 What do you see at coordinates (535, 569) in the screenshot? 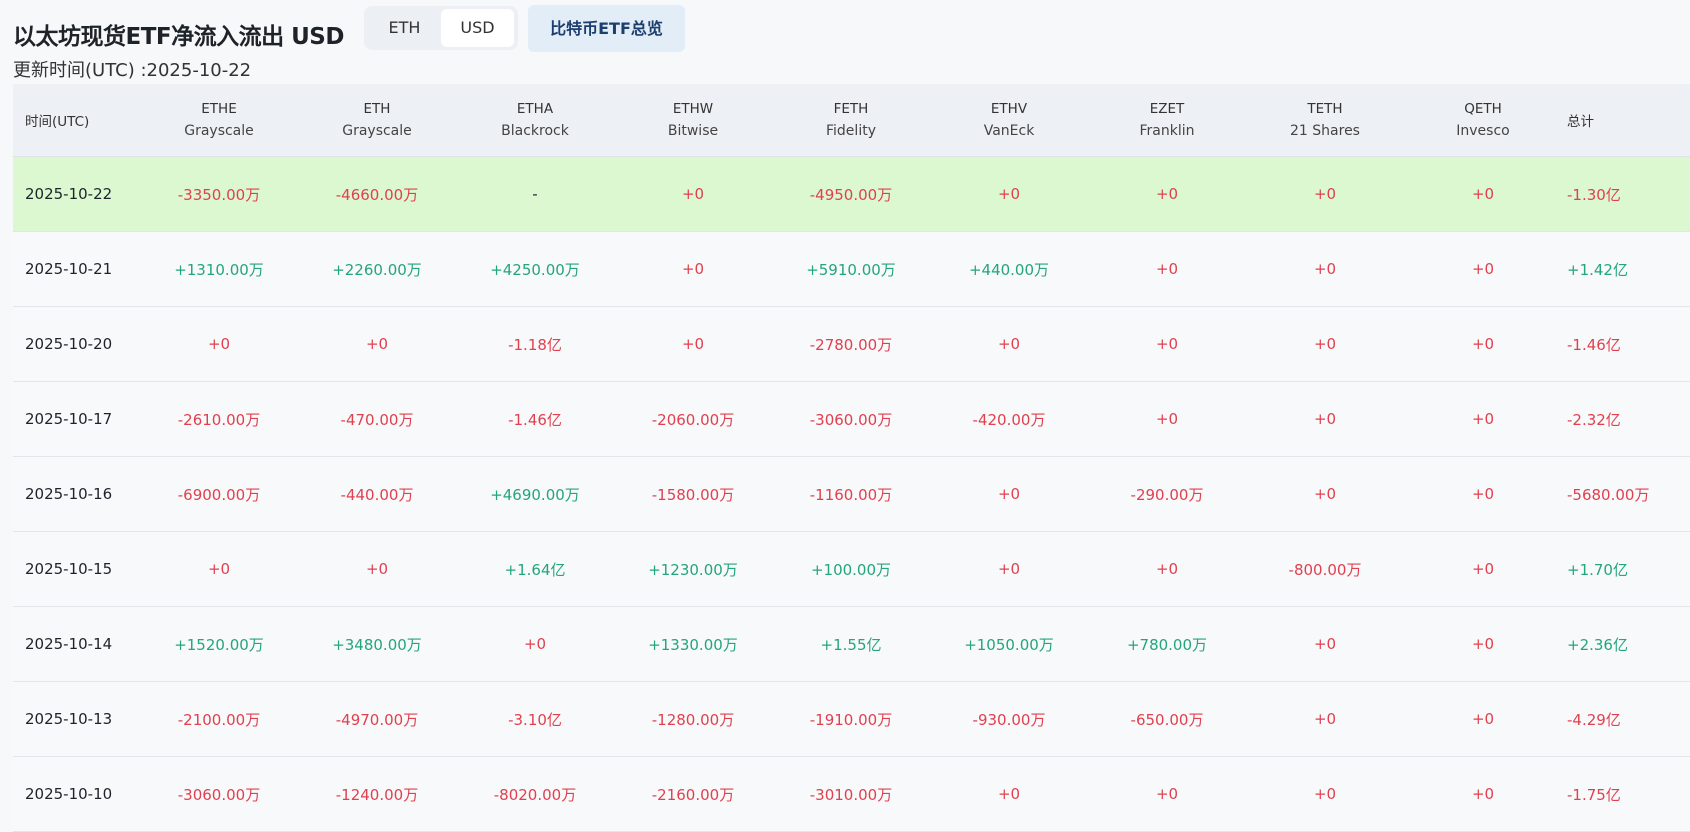
I see `flow-cell-etha: +1.64亿` at bounding box center [535, 569].